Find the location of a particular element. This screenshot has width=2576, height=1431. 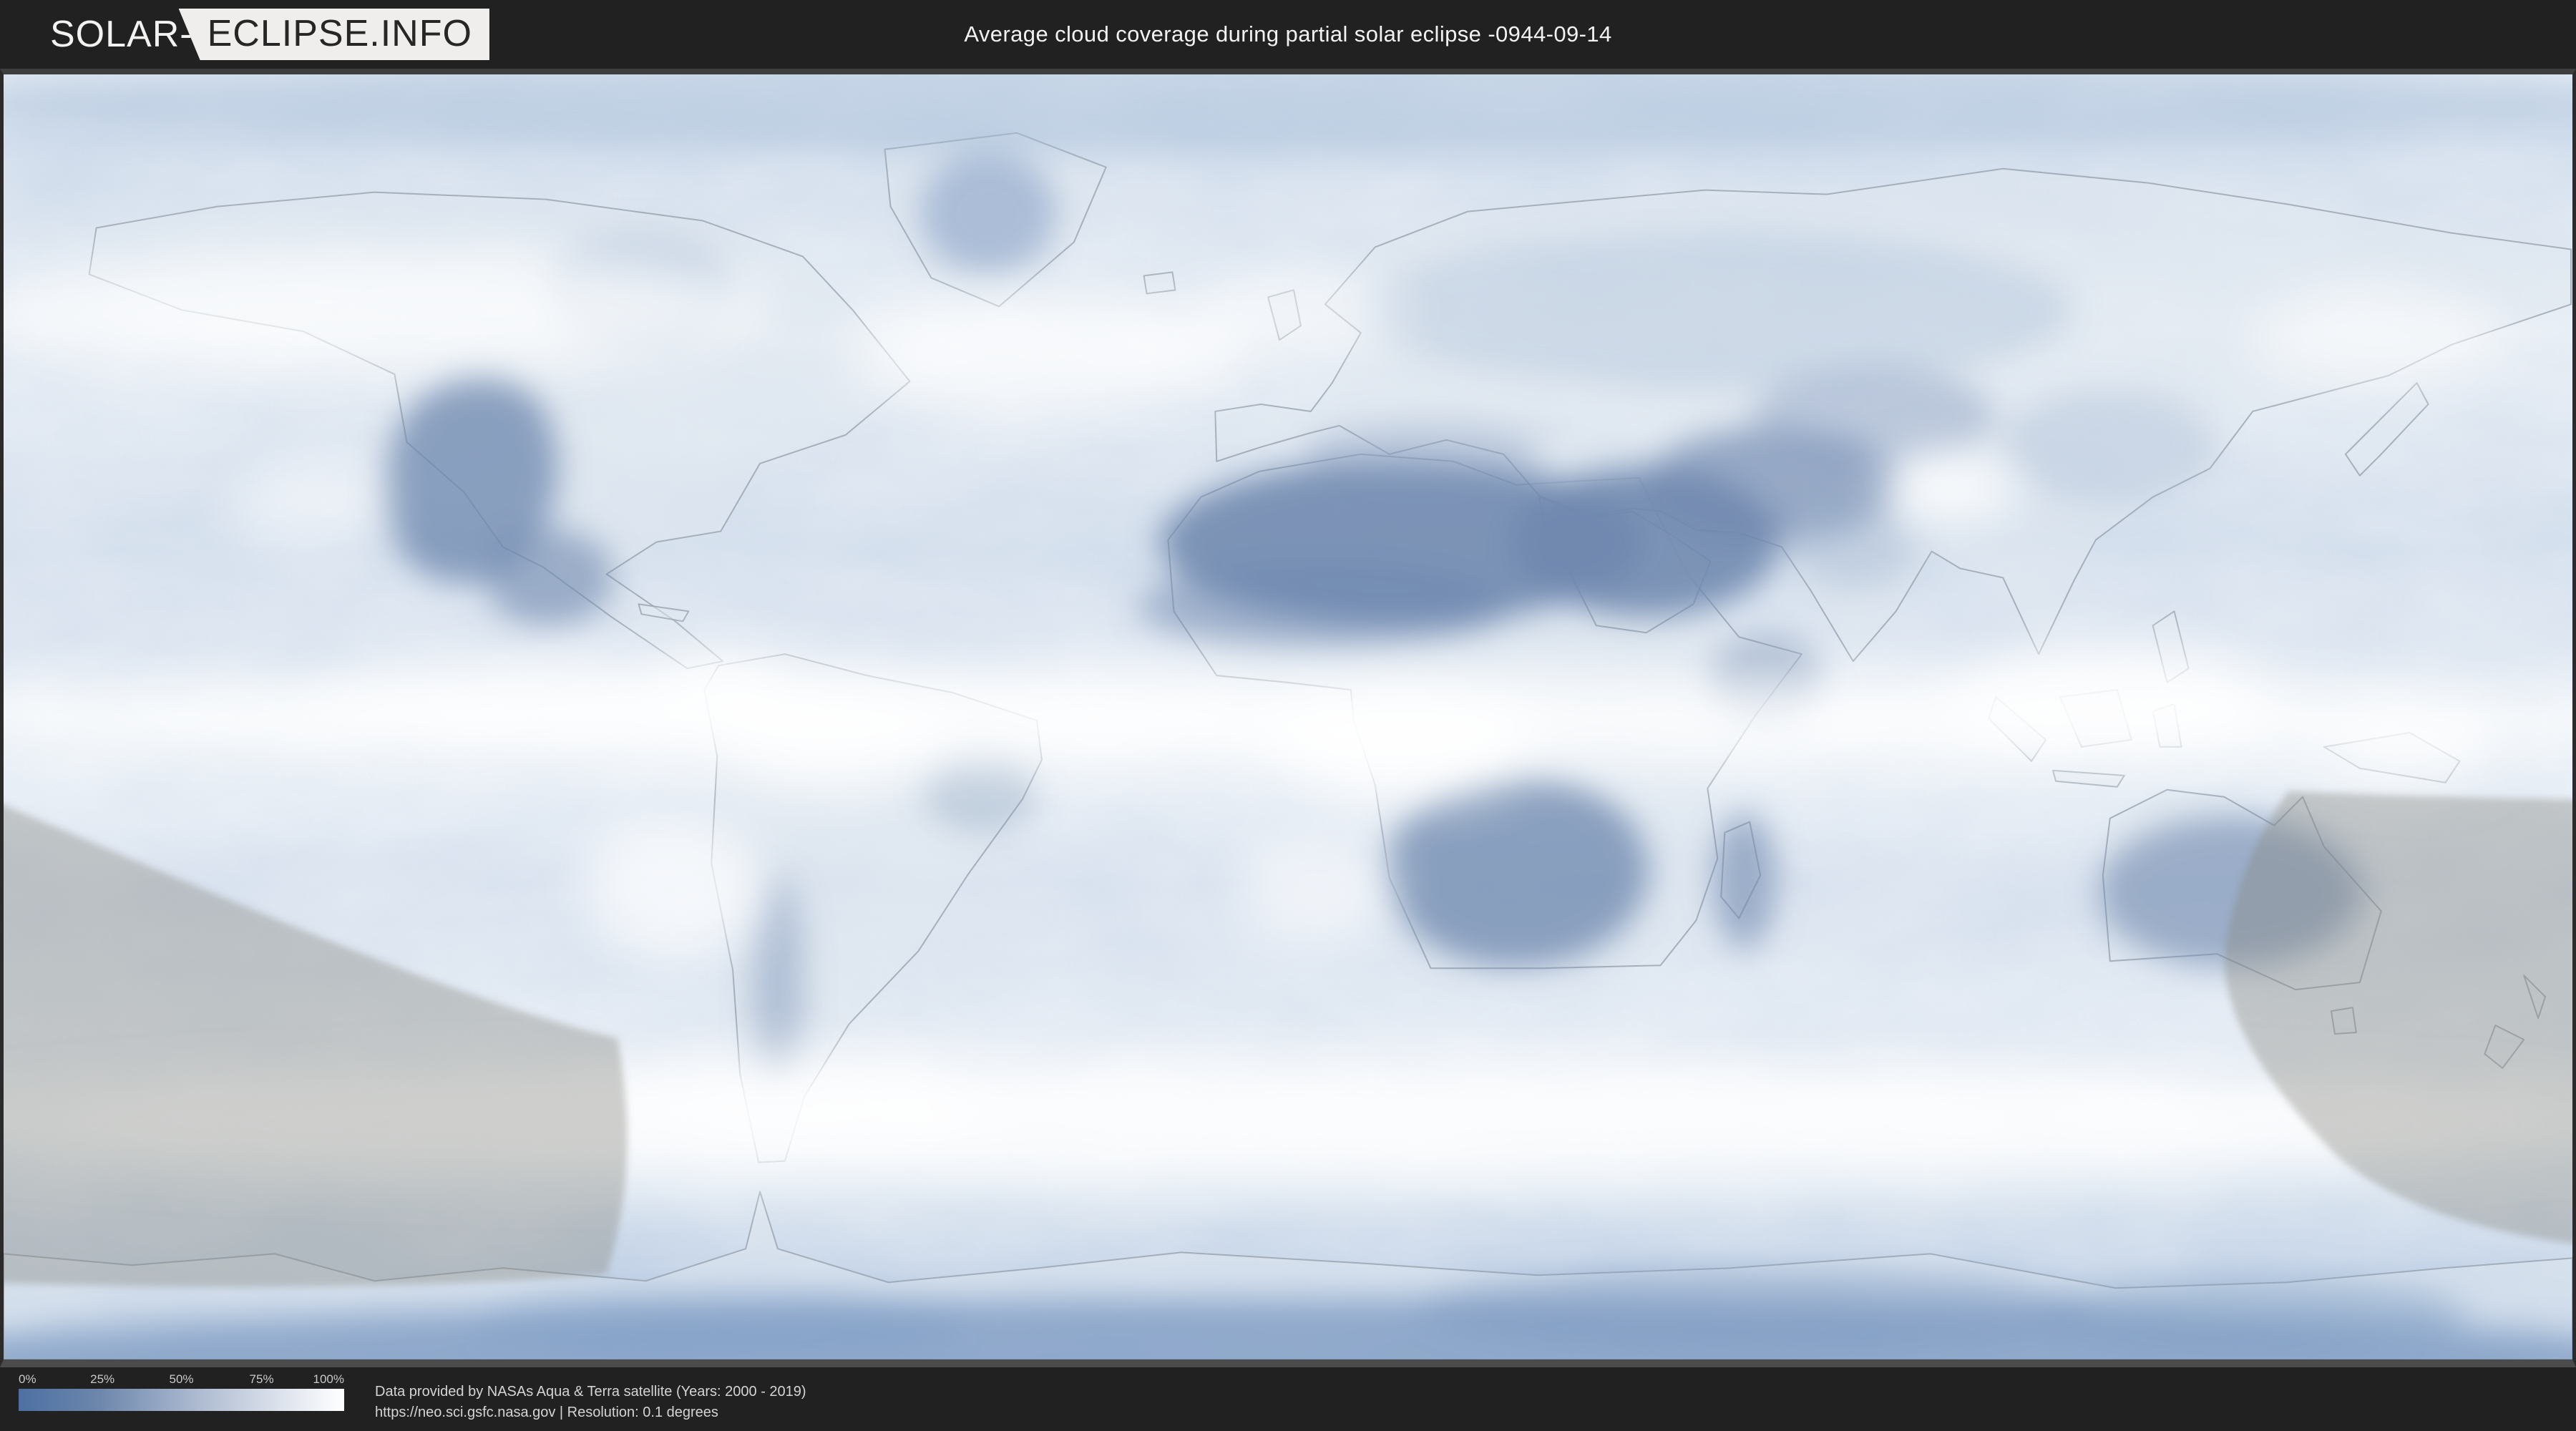

legend-gradient-bar is located at coordinates (181, 1400).